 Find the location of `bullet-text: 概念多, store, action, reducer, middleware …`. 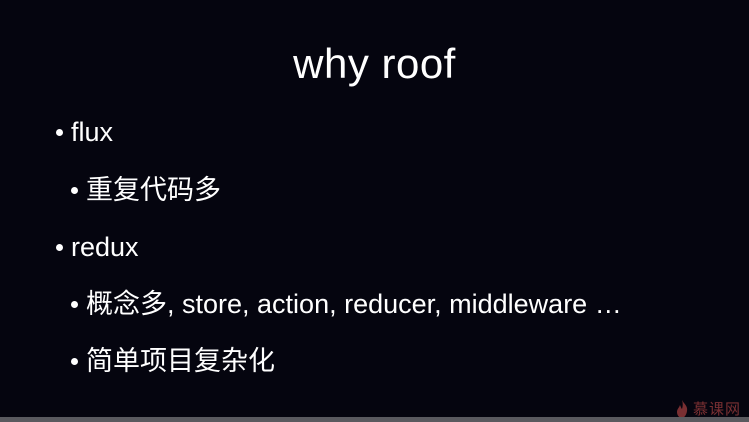

bullet-text: 概念多, store, action, reducer, middleware … is located at coordinates (354, 304).